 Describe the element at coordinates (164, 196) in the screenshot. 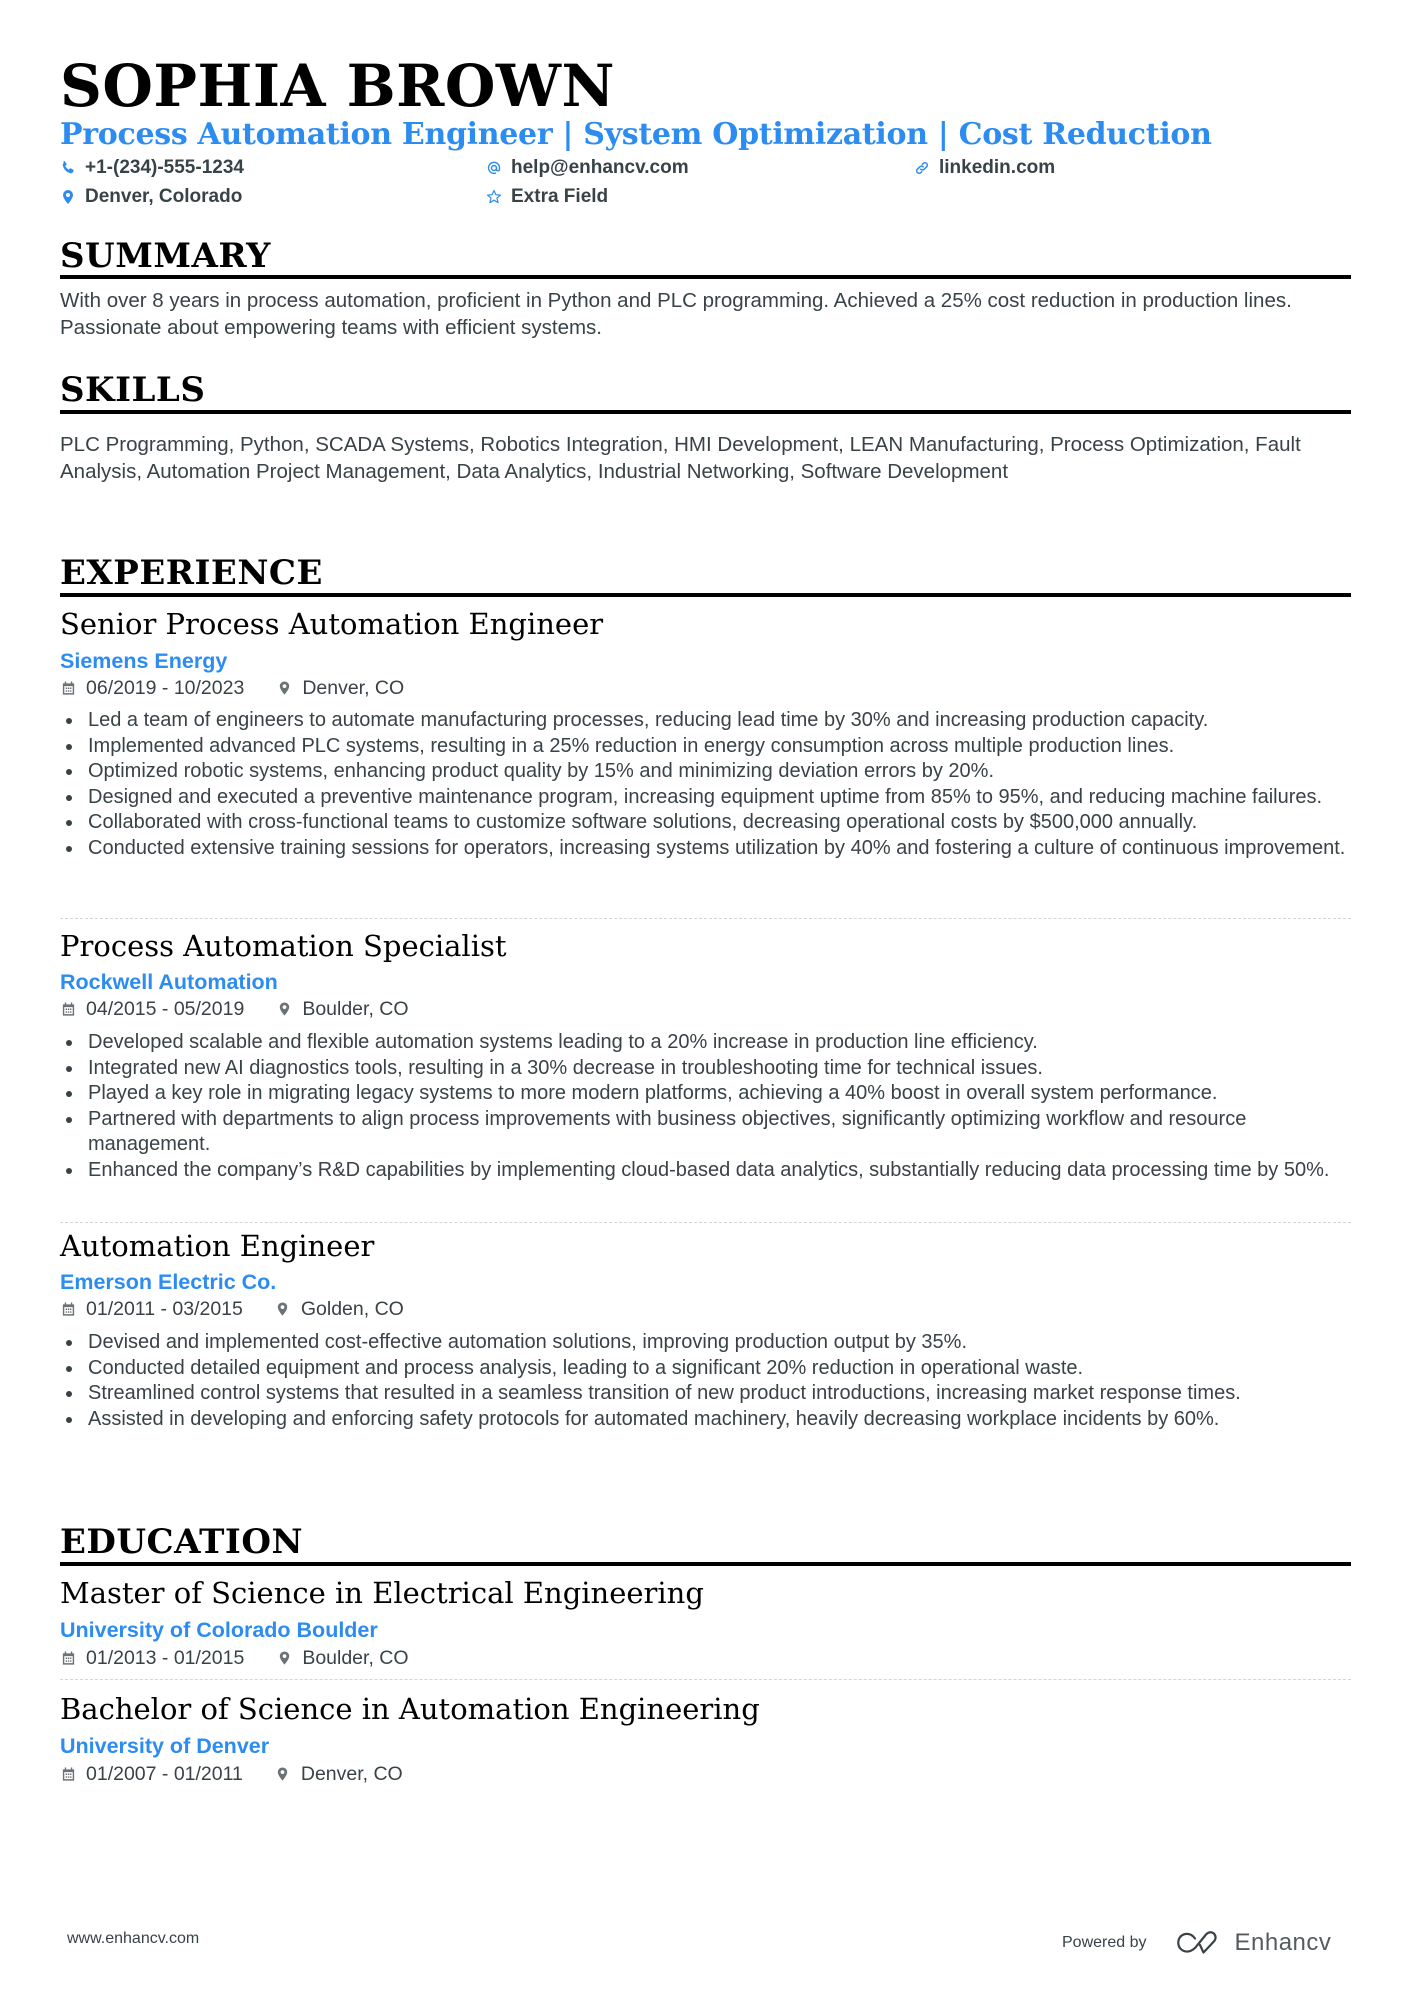

I see `location-text: Denver, Colorado` at that location.